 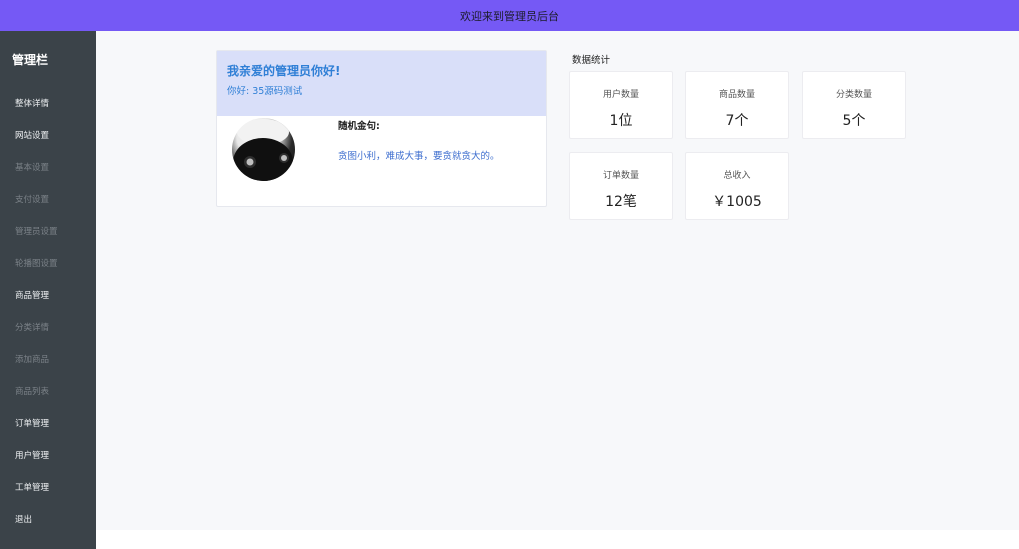 I want to click on sidebar-item-payment-settings: 支付设置, so click(x=32, y=199).